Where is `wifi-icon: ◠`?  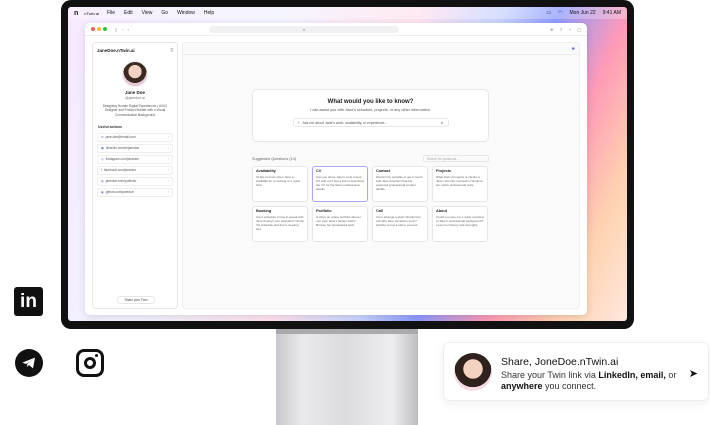 wifi-icon: ◠ is located at coordinates (560, 13).